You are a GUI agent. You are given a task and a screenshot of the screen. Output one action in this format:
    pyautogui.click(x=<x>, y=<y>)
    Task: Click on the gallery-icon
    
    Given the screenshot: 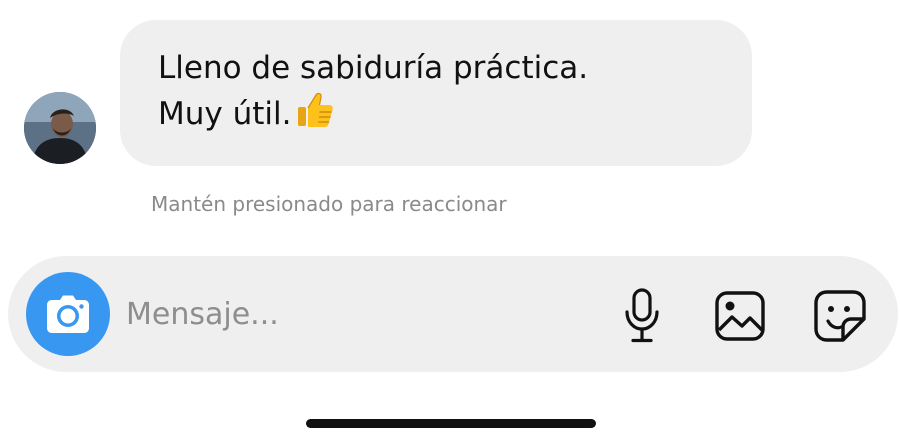 What is the action you would take?
    pyautogui.click(x=740, y=316)
    